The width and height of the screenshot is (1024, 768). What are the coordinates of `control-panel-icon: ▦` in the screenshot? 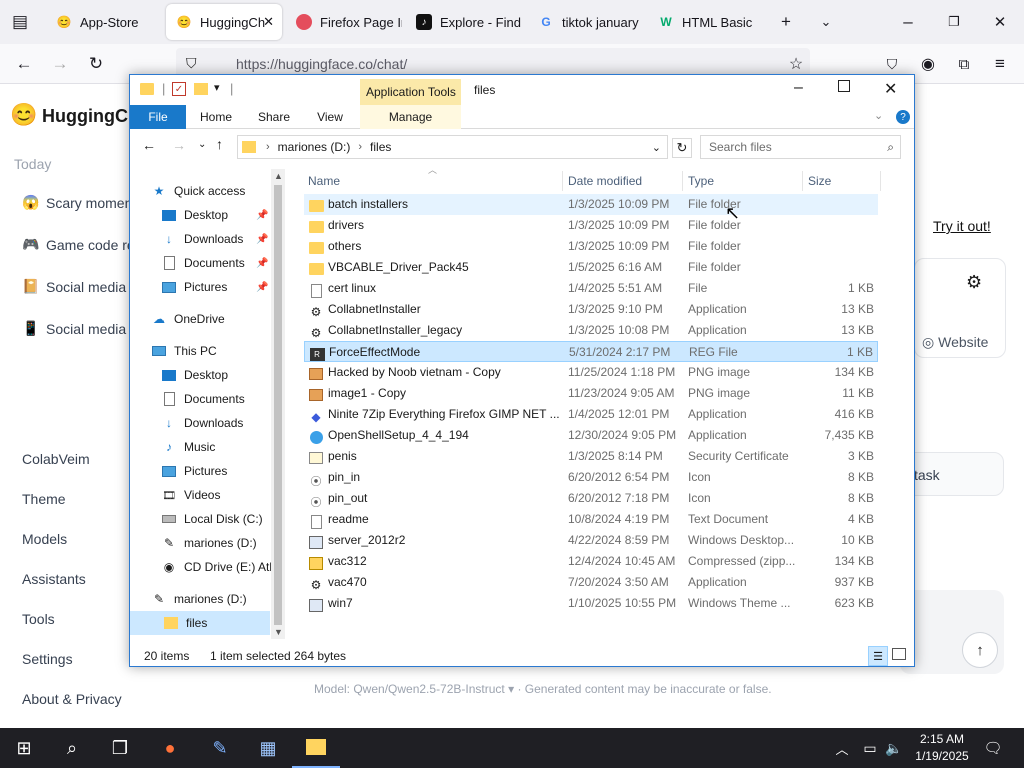 It's located at (268, 748).